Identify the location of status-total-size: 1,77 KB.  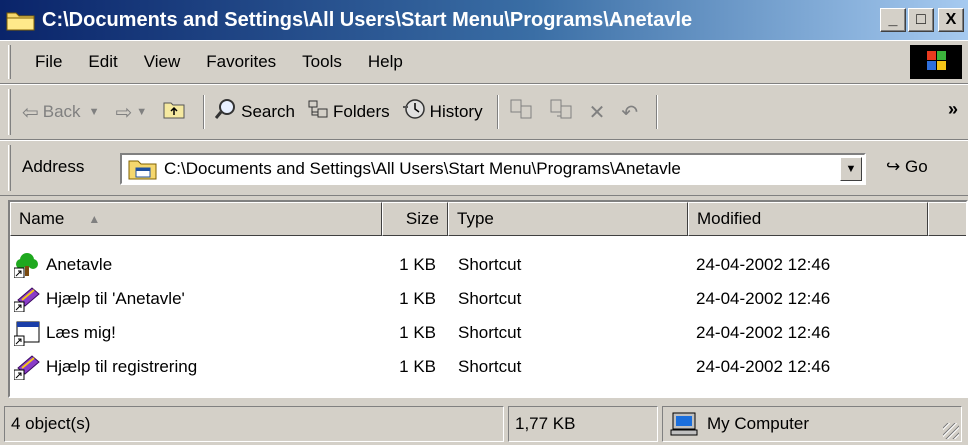
(583, 424).